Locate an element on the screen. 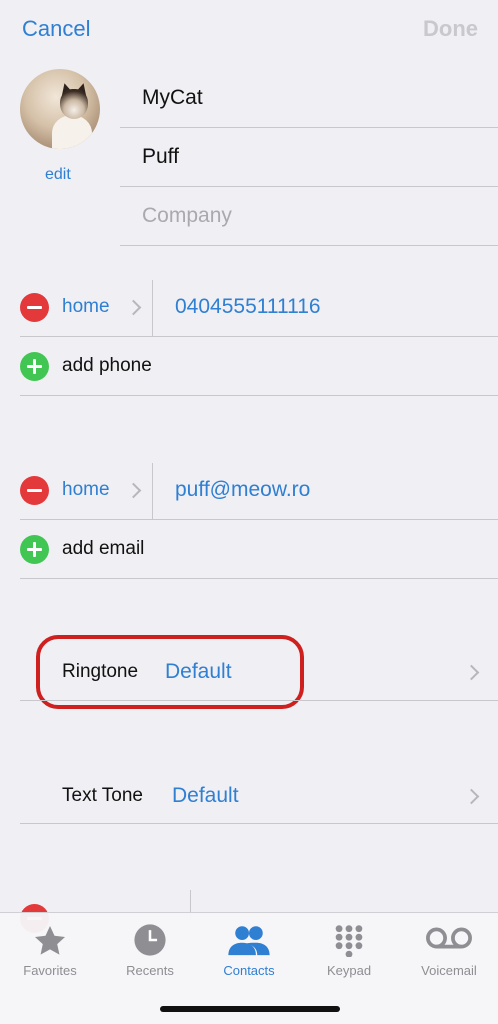 Image resolution: width=498 pixels, height=1024 pixels. voicemail-icon is located at coordinates (449, 938).